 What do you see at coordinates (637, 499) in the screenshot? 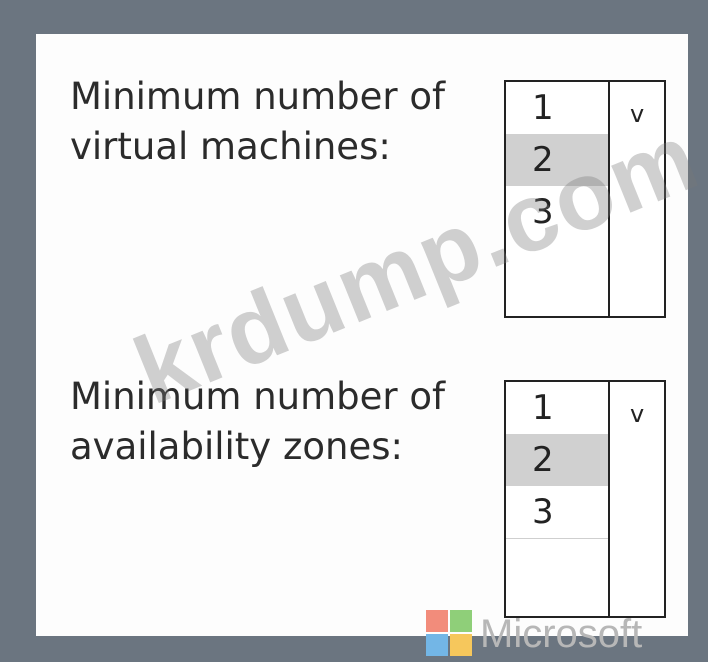
I see `dropdown-toggle-zones: v` at bounding box center [637, 499].